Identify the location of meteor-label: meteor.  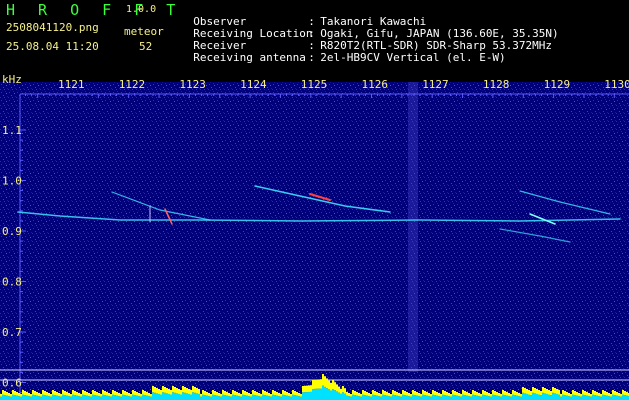
(144, 31).